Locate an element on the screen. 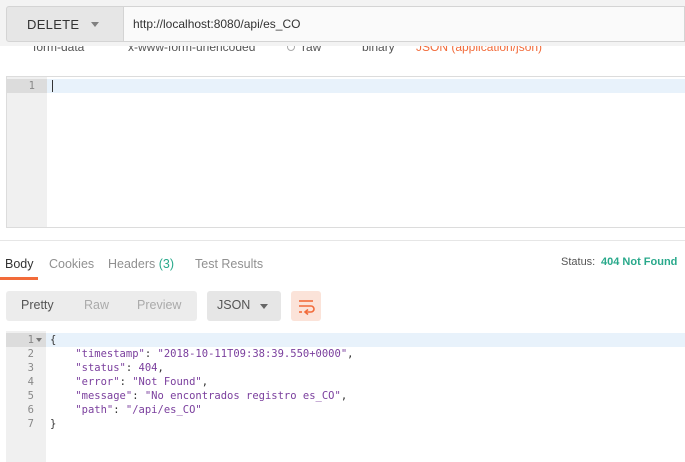 This screenshot has height=462, width=685. code-line: "error": "Not Found", is located at coordinates (142, 382).